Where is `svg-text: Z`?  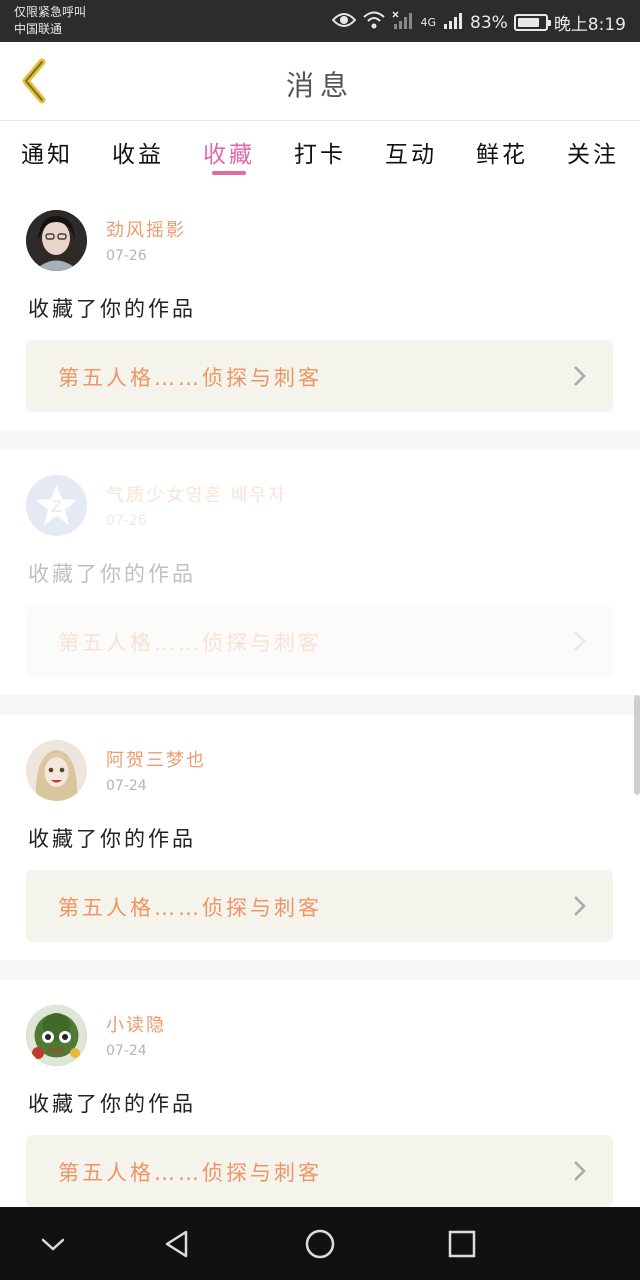
svg-text: Z is located at coordinates (56, 506).